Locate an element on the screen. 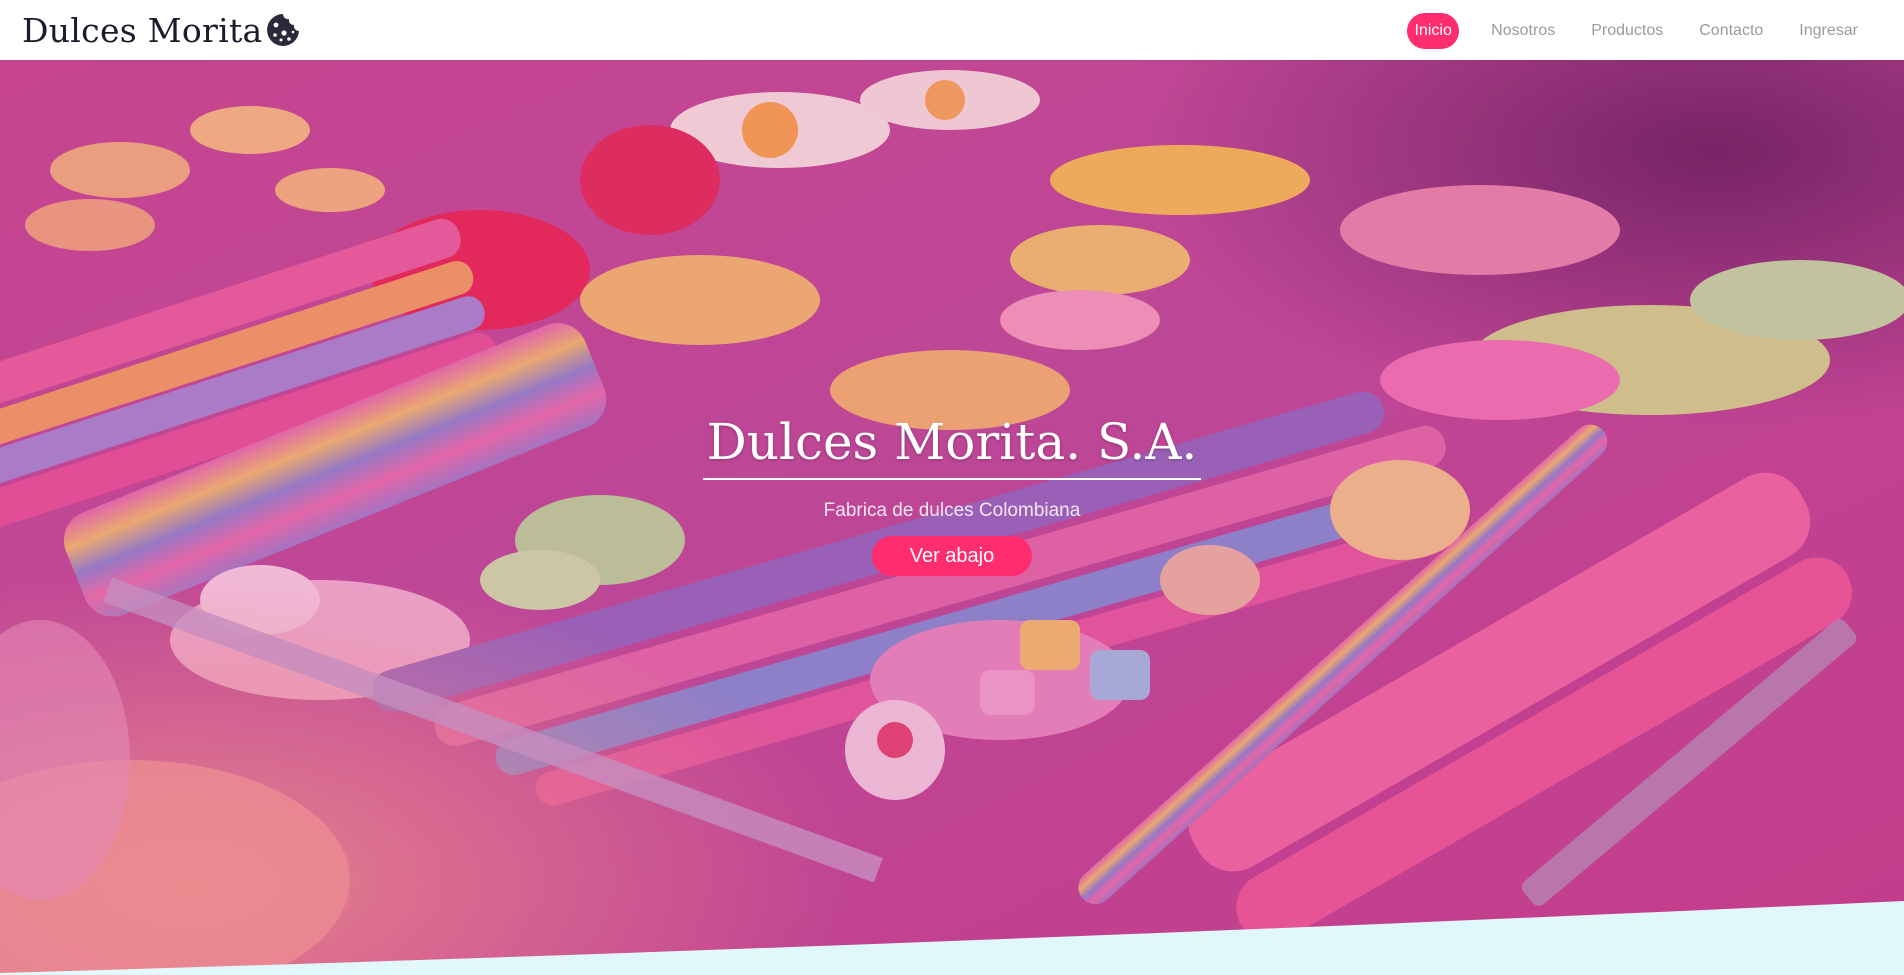  nav-item-nosotros: Nosotros is located at coordinates (1523, 31).